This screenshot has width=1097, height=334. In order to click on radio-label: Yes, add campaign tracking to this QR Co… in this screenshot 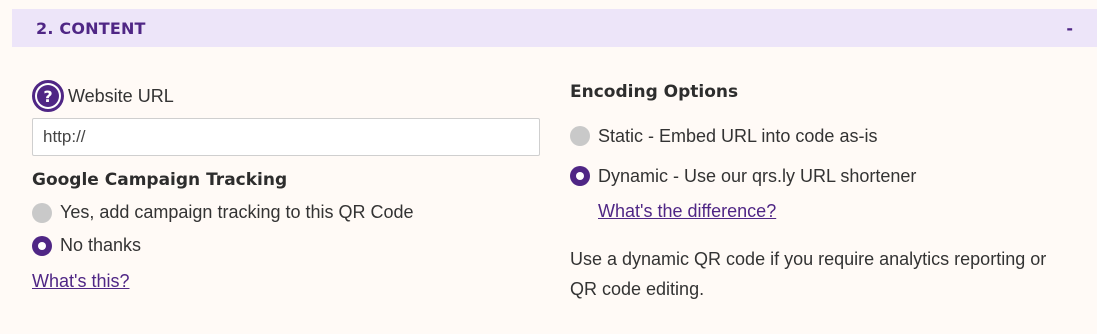, I will do `click(237, 212)`.